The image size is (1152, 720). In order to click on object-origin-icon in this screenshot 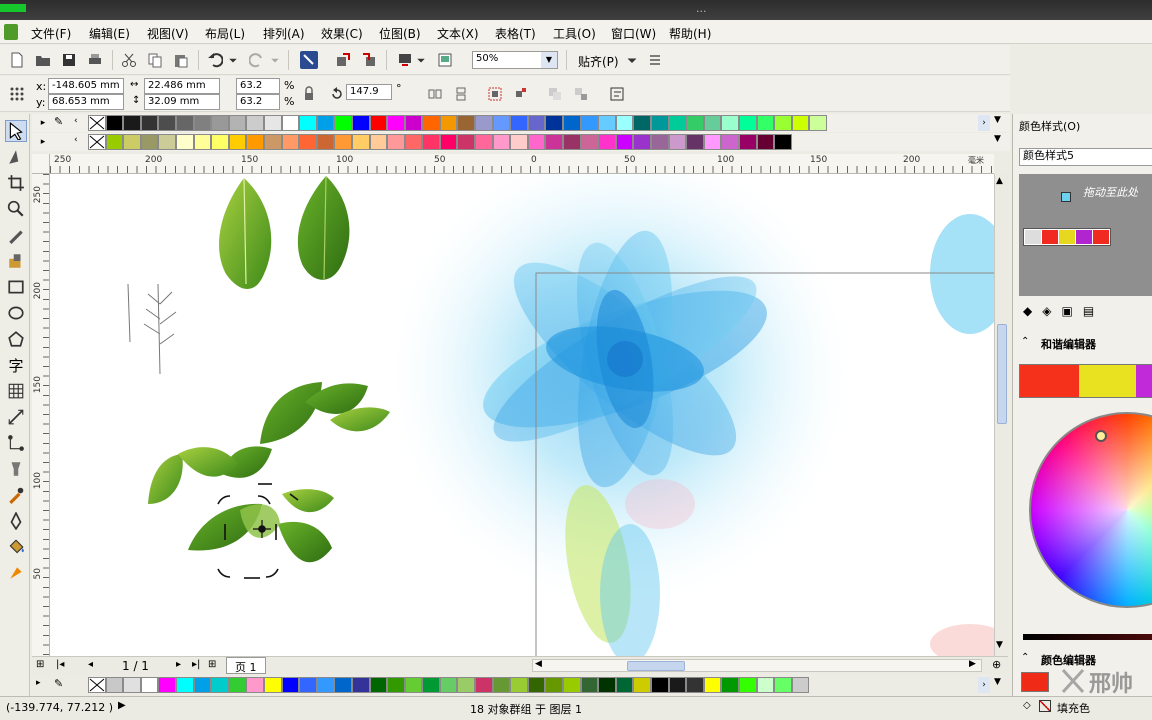, I will do `click(17, 94)`.